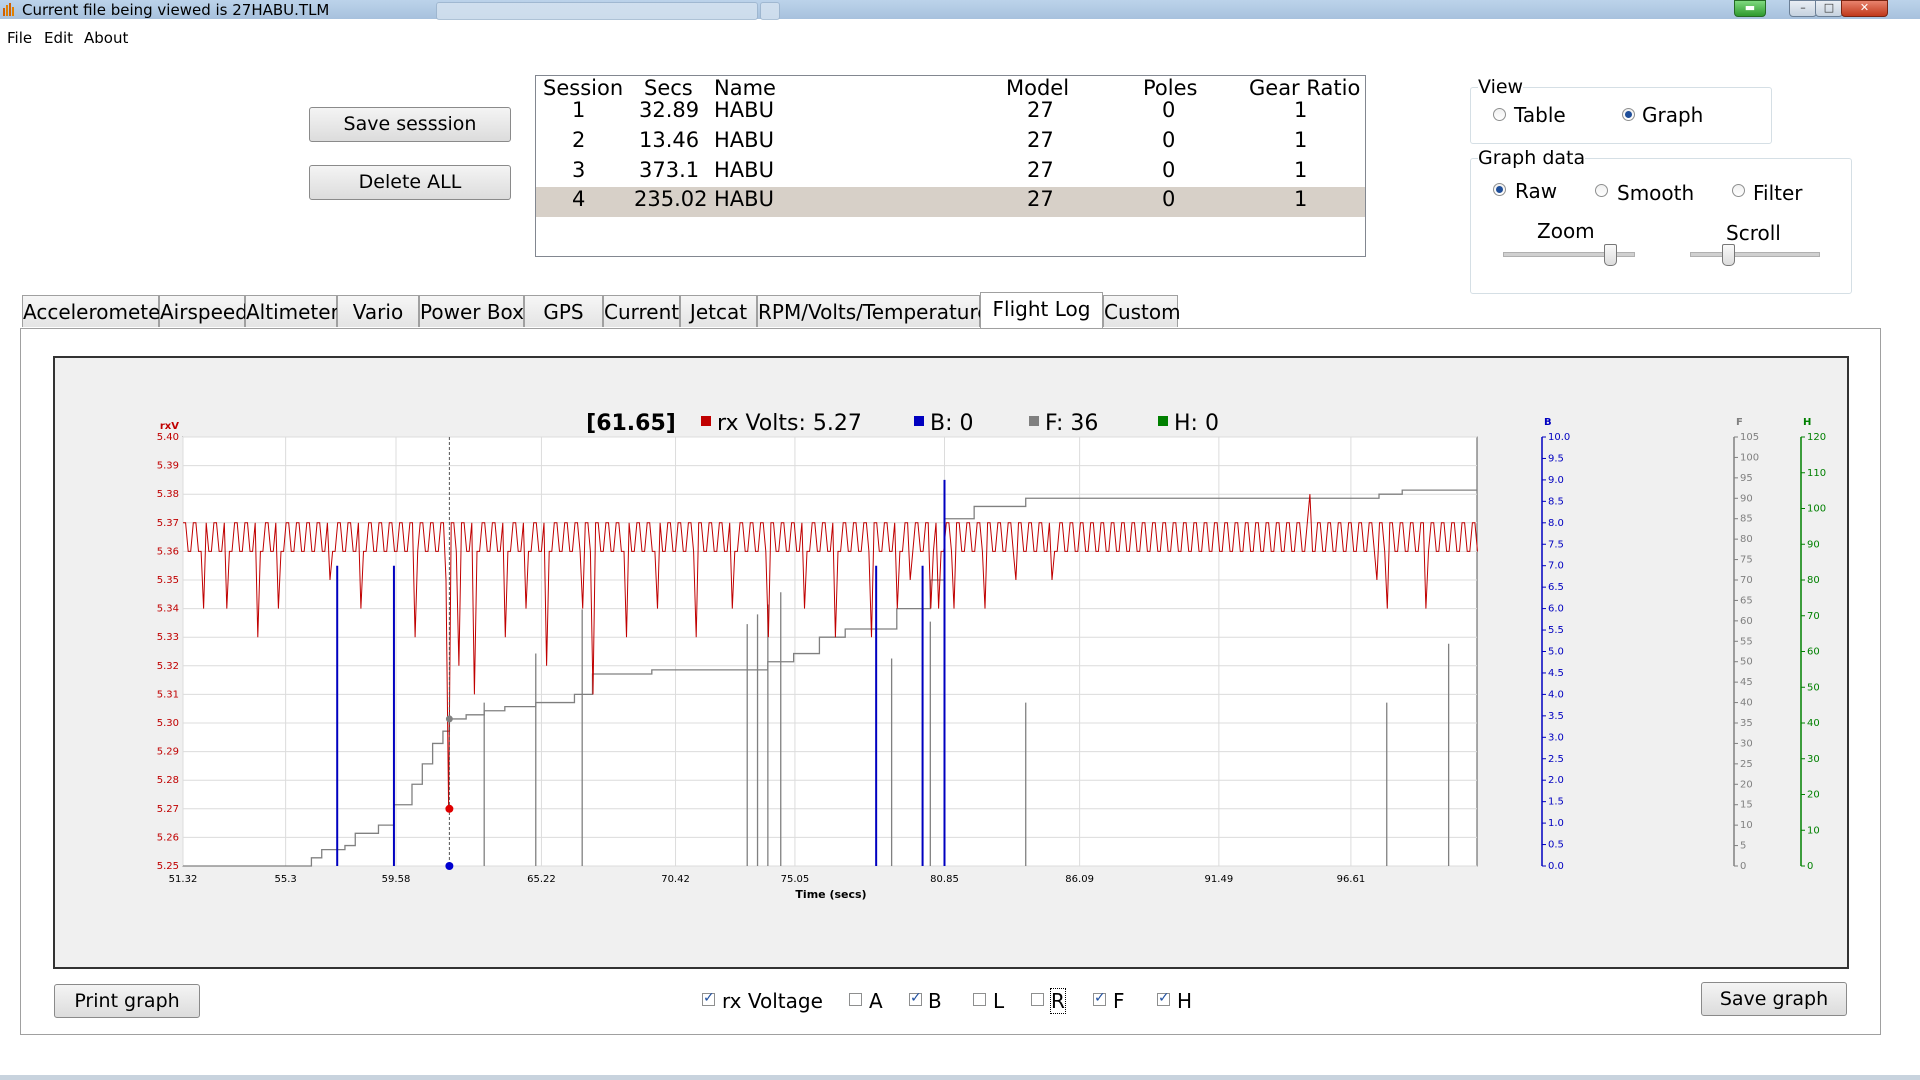 Image resolution: width=1920 pixels, height=1080 pixels. I want to click on cell-name: HABU, so click(744, 199).